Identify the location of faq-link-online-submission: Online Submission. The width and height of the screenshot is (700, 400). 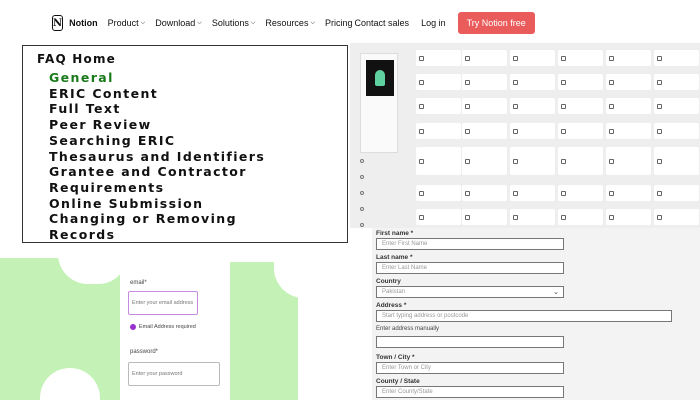
(157, 204).